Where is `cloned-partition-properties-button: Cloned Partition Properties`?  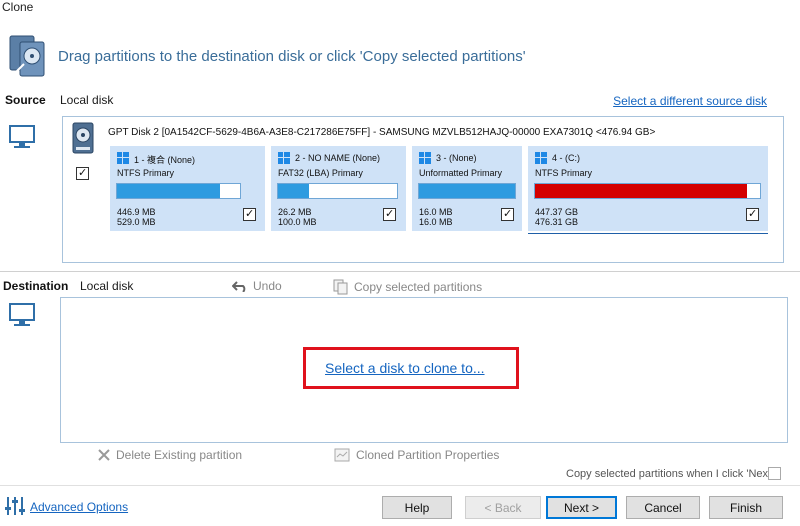 cloned-partition-properties-button: Cloned Partition Properties is located at coordinates (416, 455).